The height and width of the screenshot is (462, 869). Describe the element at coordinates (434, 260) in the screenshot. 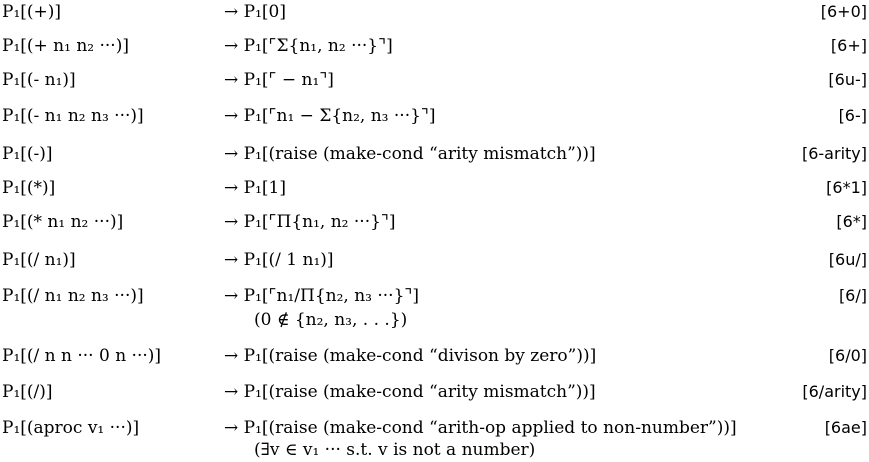

I see `rule-row: P₁[(/ n₁)] → P₁[(/ 1 n₁)] [6u/]` at that location.